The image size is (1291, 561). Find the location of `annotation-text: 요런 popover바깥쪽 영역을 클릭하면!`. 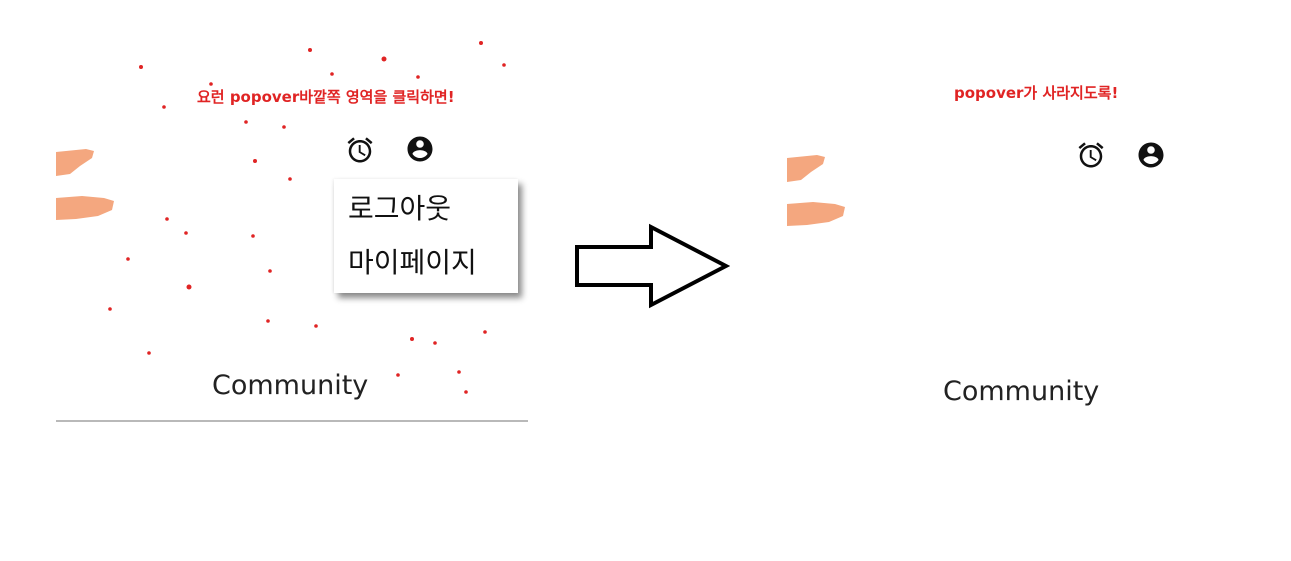

annotation-text: 요런 popover바깥쪽 영역을 클릭하면! is located at coordinates (326, 97).